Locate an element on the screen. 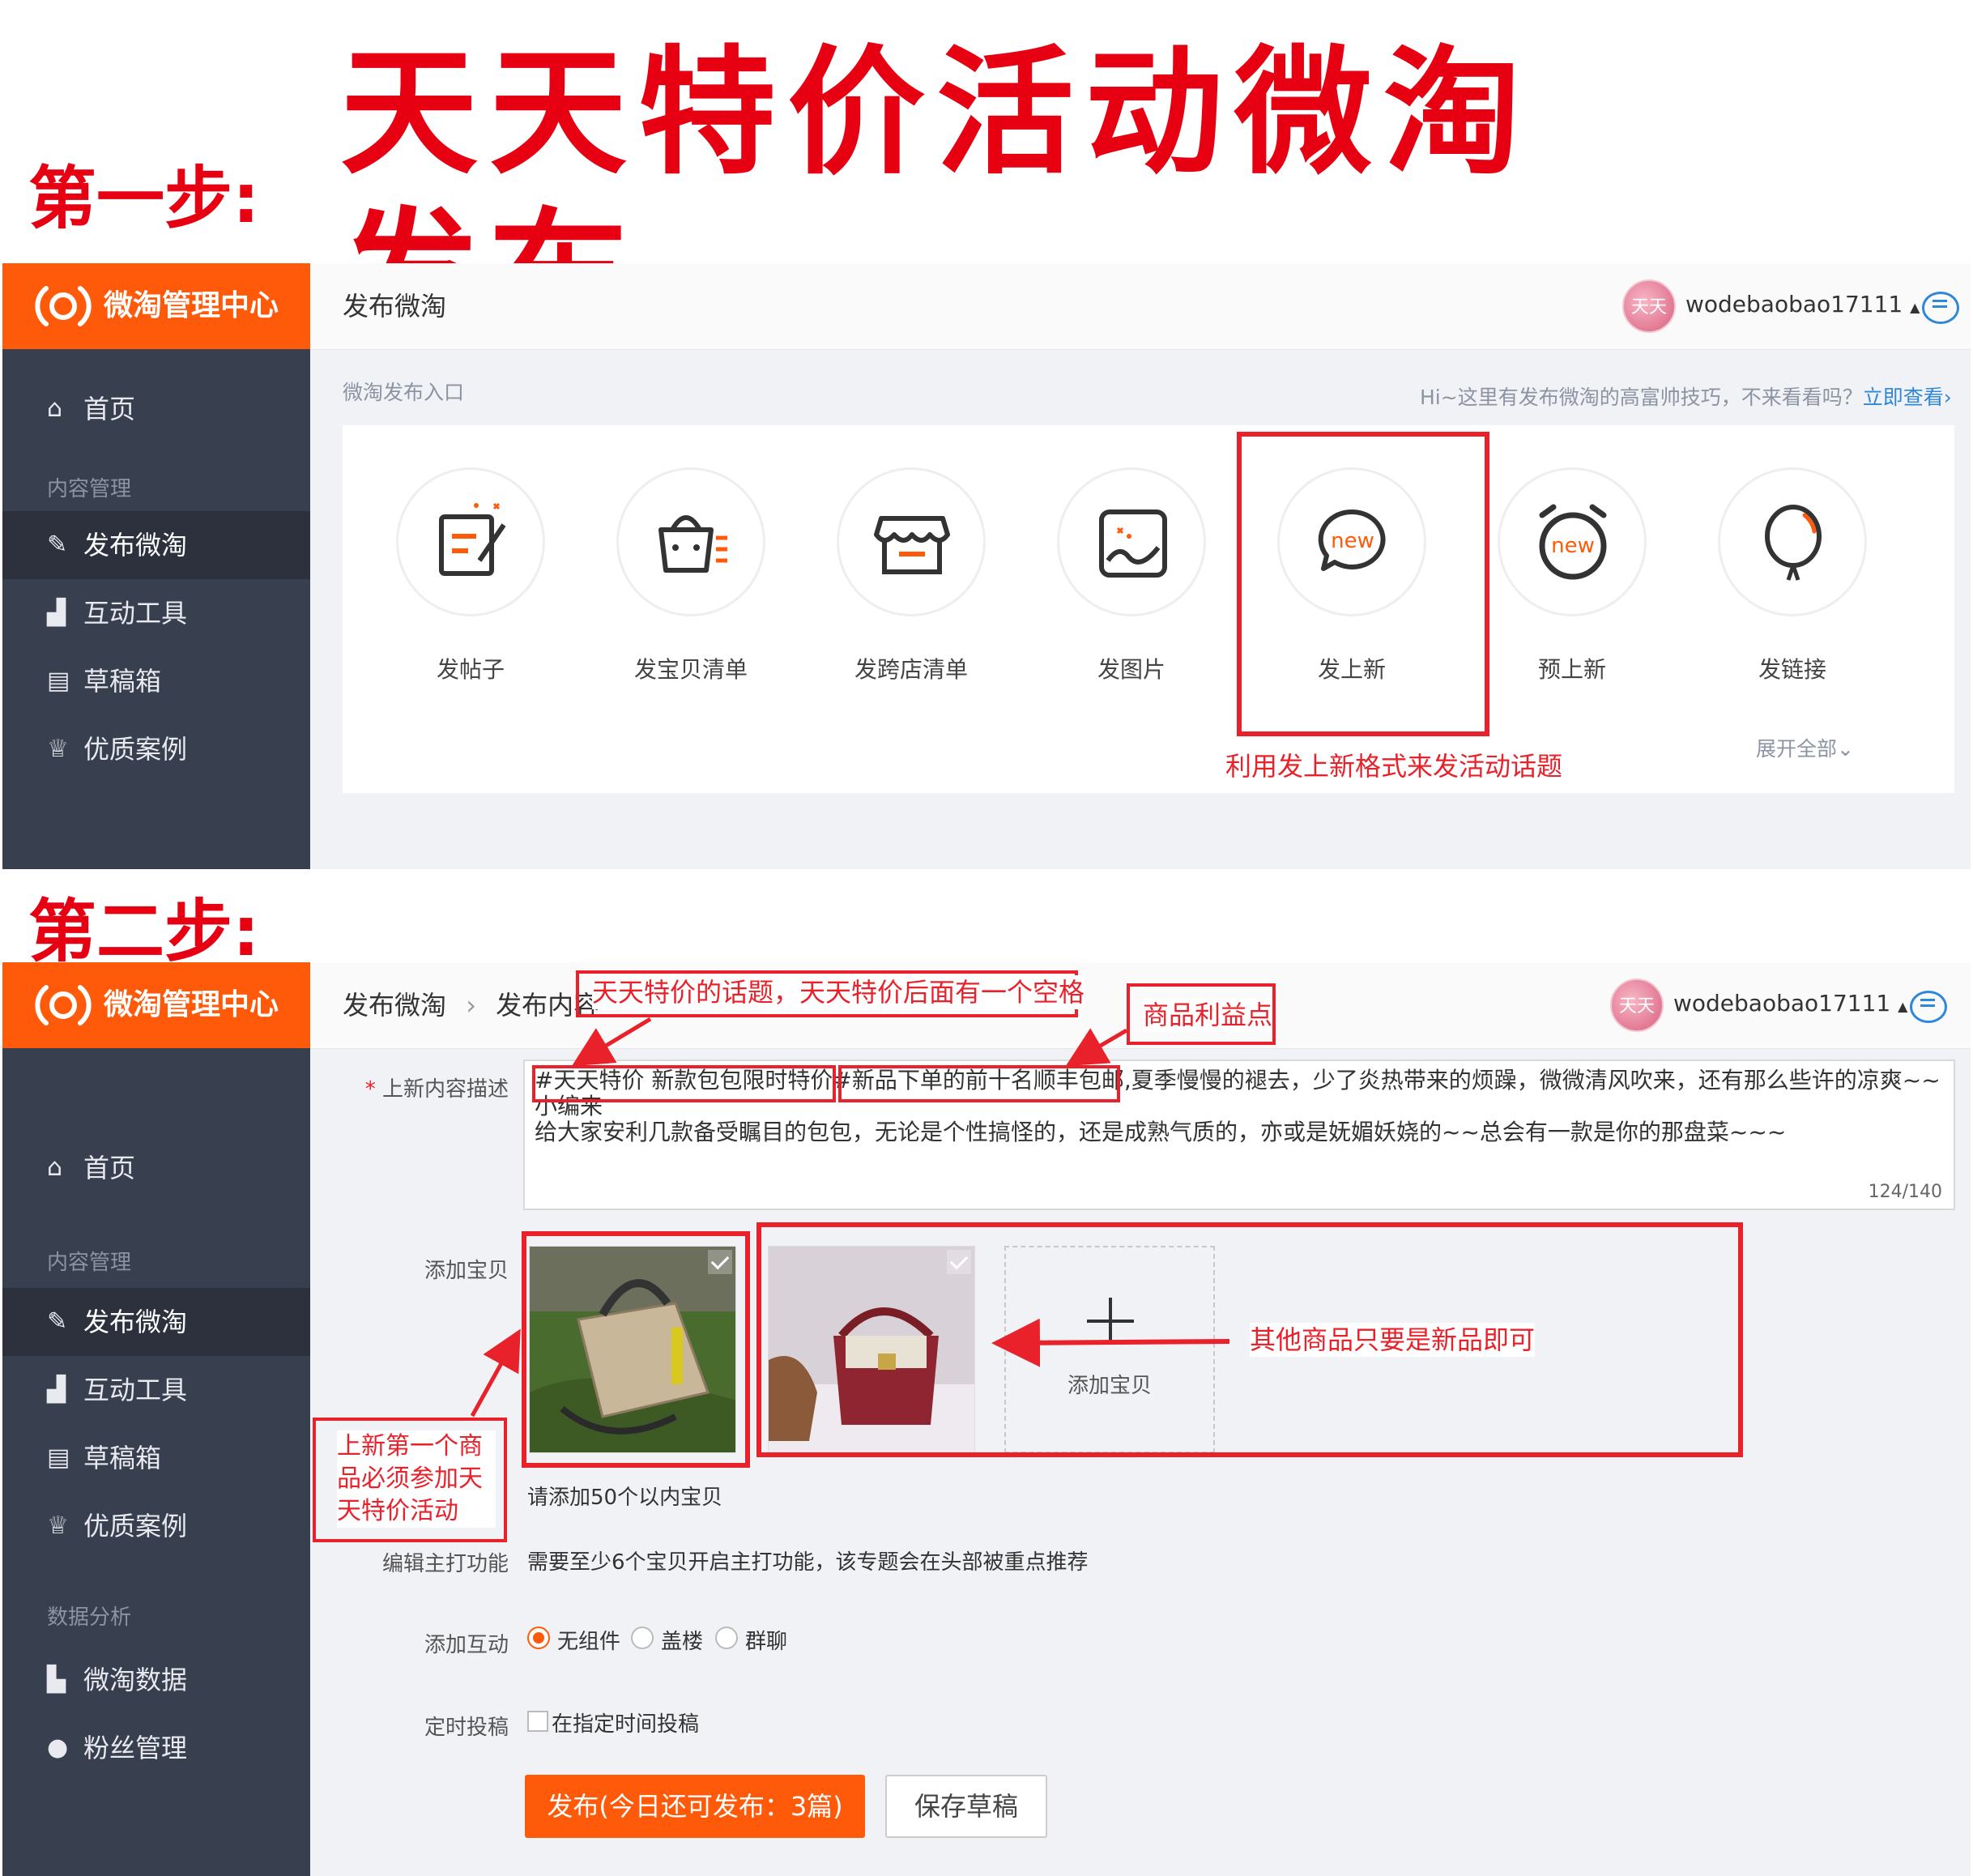 This screenshot has width=1973, height=1876. entry-item-list: 发宝贝清单 is located at coordinates (691, 575).